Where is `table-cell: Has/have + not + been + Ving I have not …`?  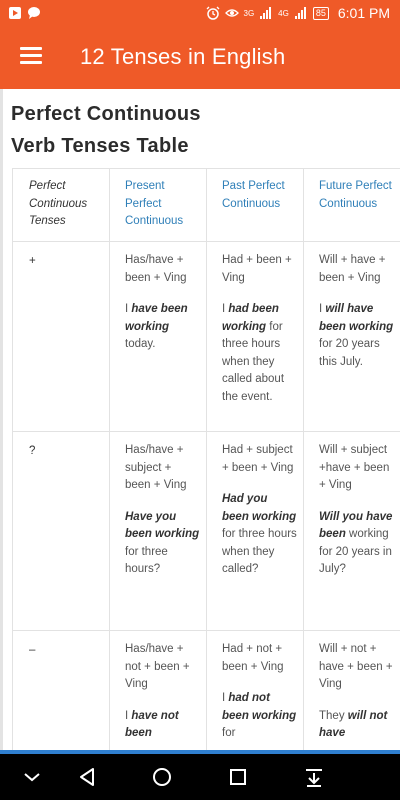
table-cell: Has/have + not + been + Ving I have not … is located at coordinates (158, 690).